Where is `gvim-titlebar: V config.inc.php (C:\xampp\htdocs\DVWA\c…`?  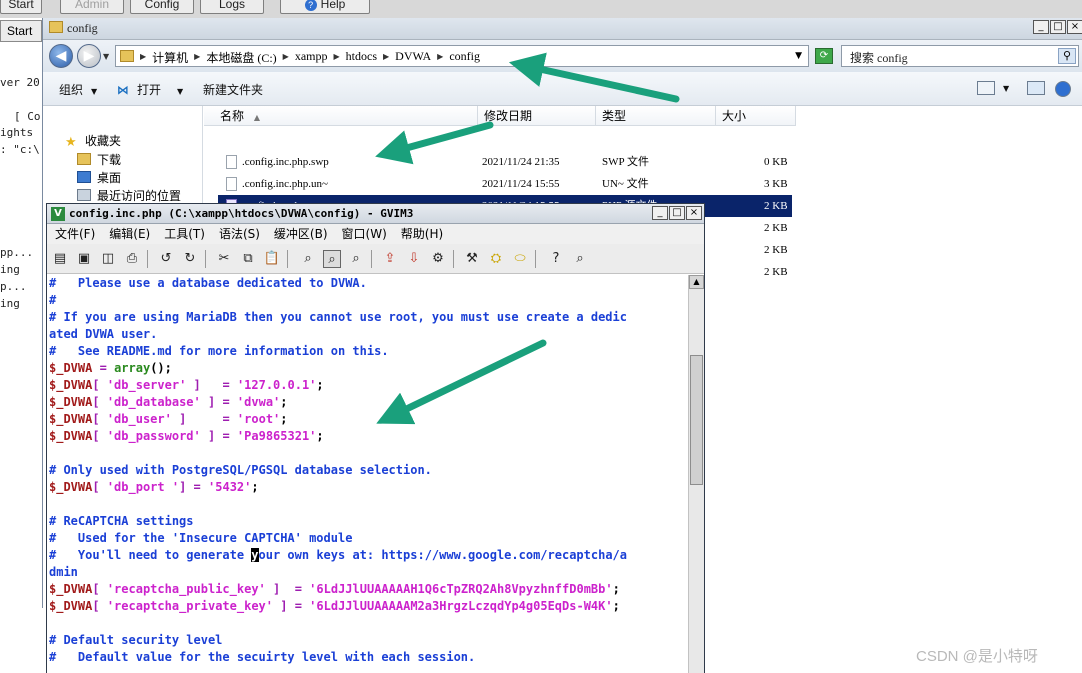 gvim-titlebar: V config.inc.php (C:\xampp\htdocs\DVWA\c… is located at coordinates (375, 214).